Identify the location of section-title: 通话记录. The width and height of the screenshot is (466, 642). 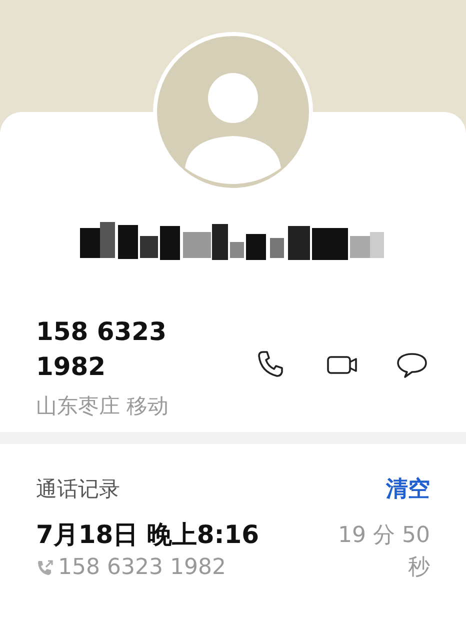
(78, 489).